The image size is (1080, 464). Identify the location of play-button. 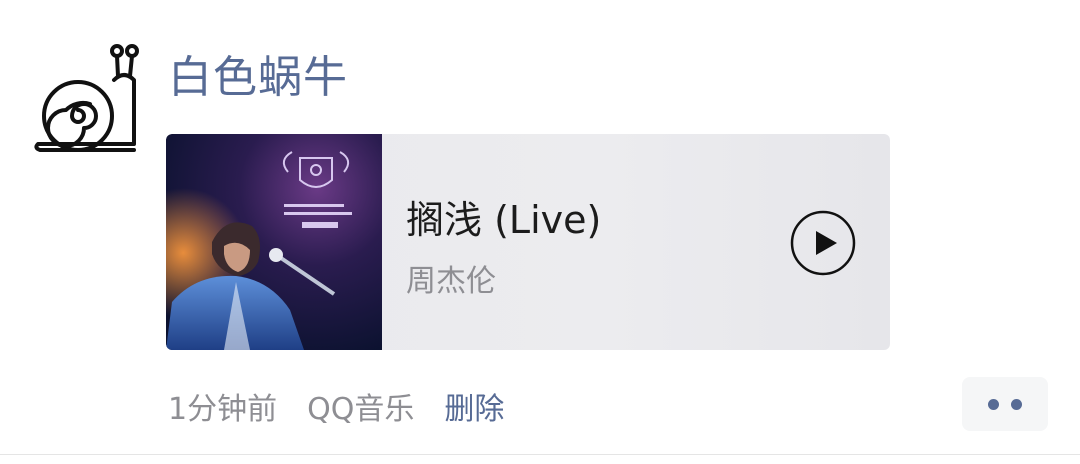
(823, 243).